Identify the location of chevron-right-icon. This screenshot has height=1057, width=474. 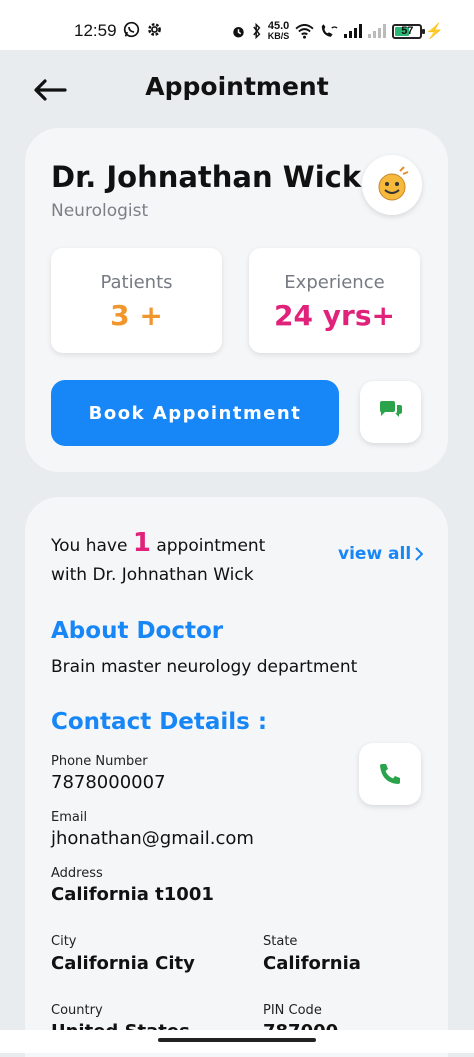
(419, 554).